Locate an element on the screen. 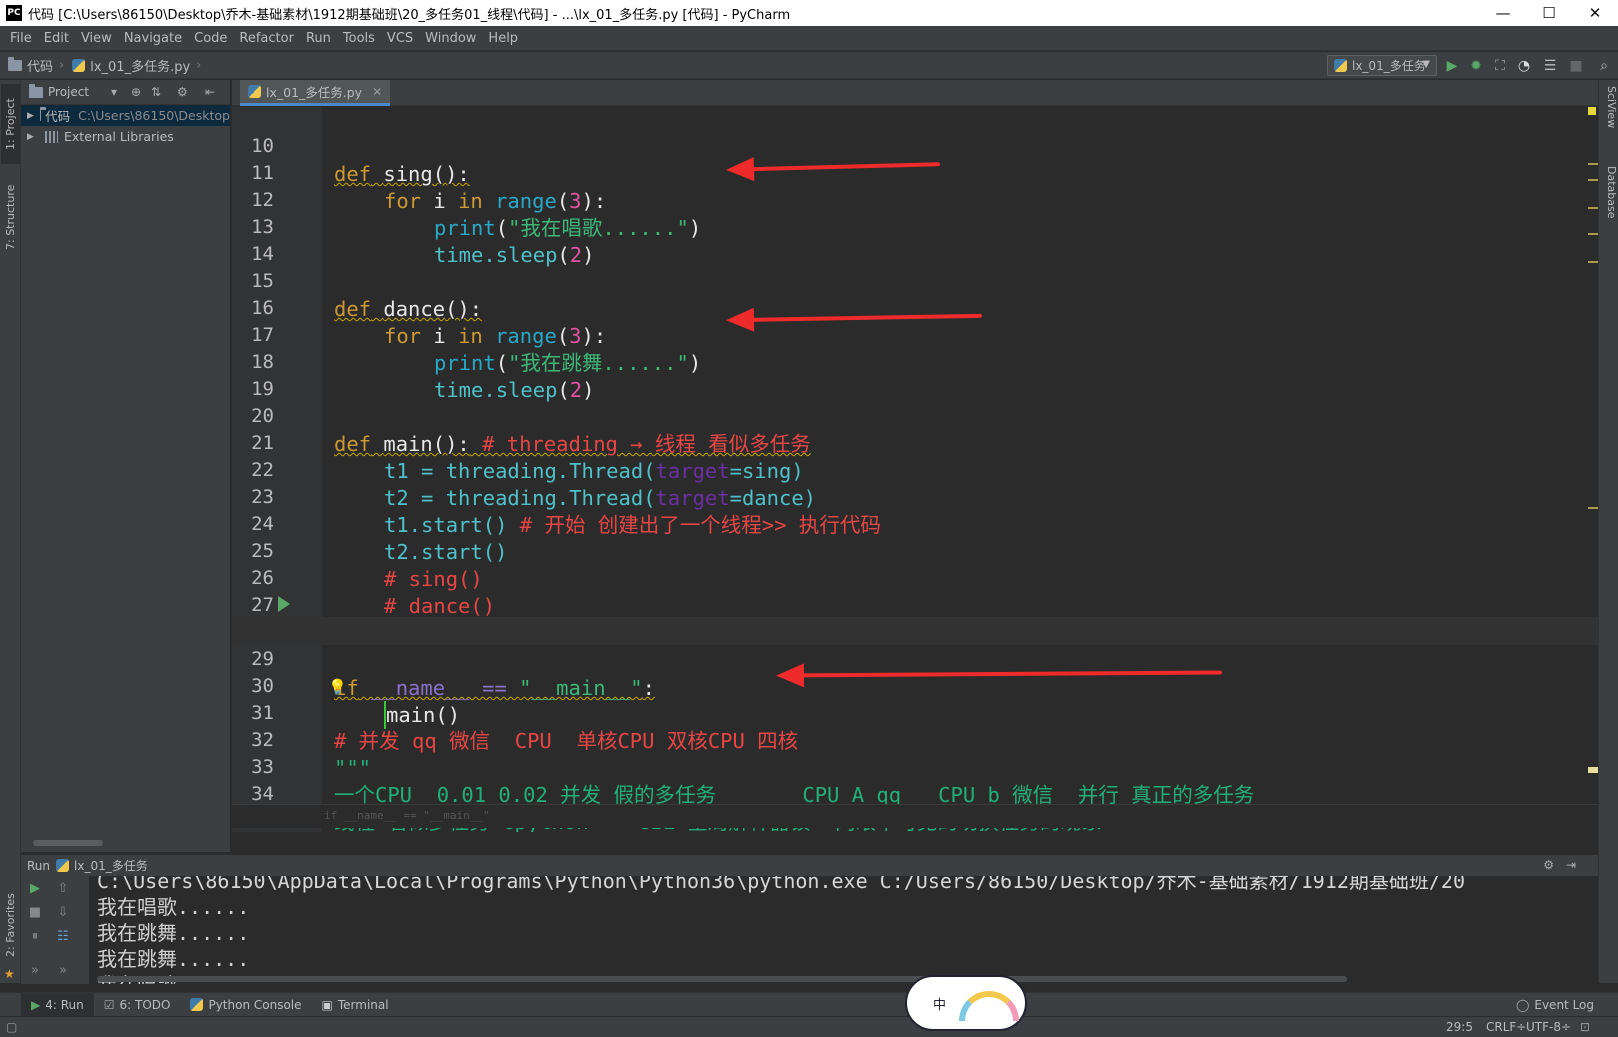 This screenshot has width=1618, height=1037. menu-file: File is located at coordinates (21, 38).